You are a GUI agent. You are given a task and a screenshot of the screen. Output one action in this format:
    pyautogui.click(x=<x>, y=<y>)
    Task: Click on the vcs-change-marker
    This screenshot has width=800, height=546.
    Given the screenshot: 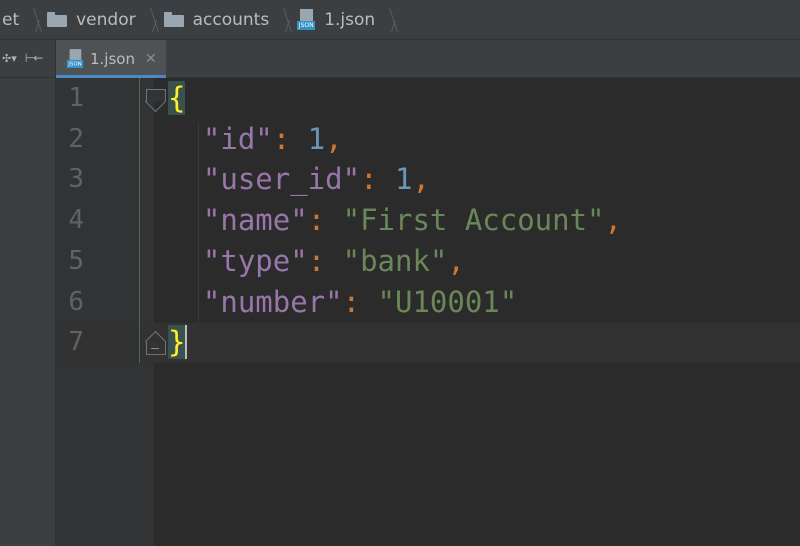 What is the action you would take?
    pyautogui.click(x=139, y=220)
    